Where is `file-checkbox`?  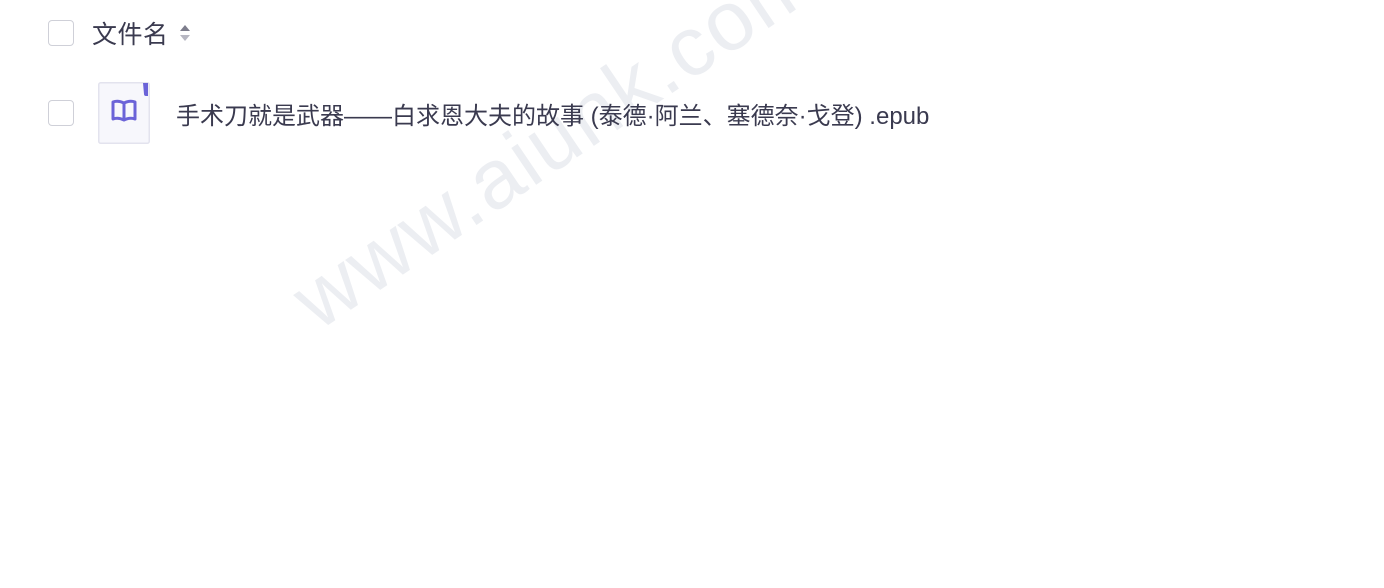 file-checkbox is located at coordinates (61, 113).